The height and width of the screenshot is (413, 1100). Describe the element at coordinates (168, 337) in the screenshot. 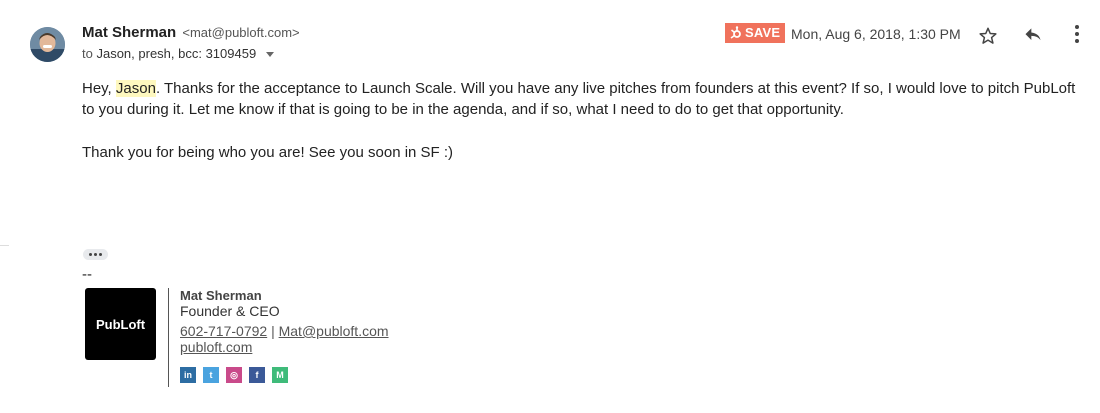

I see `signature-divider` at that location.